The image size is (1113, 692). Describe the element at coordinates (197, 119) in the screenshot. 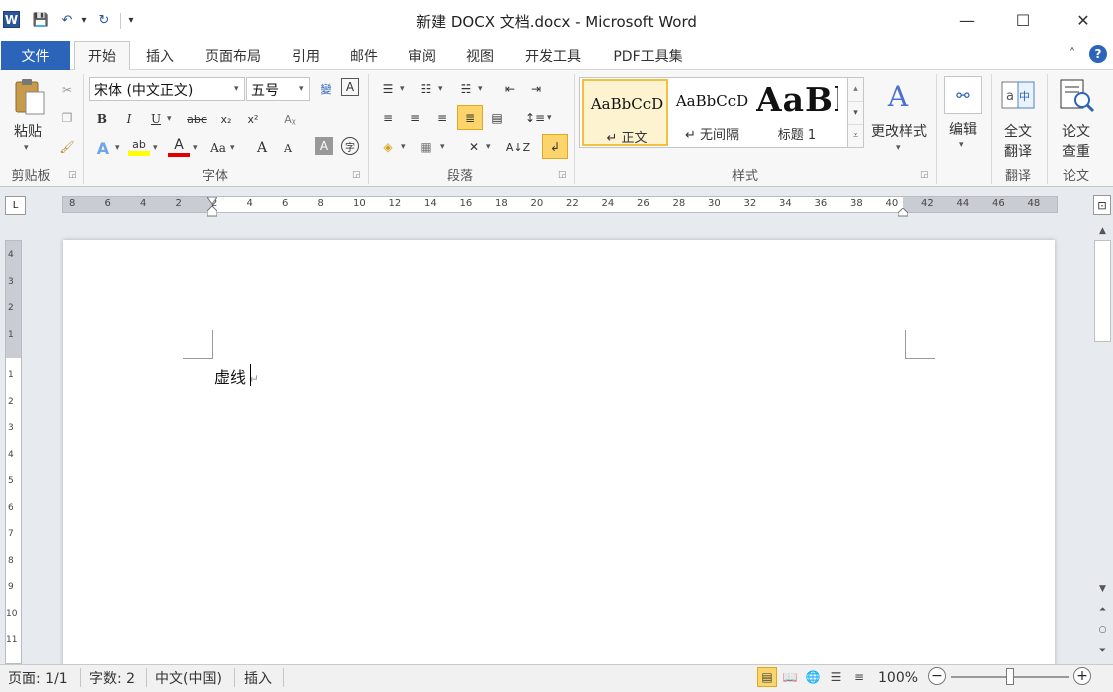

I see `strikethrough-button: abc` at that location.